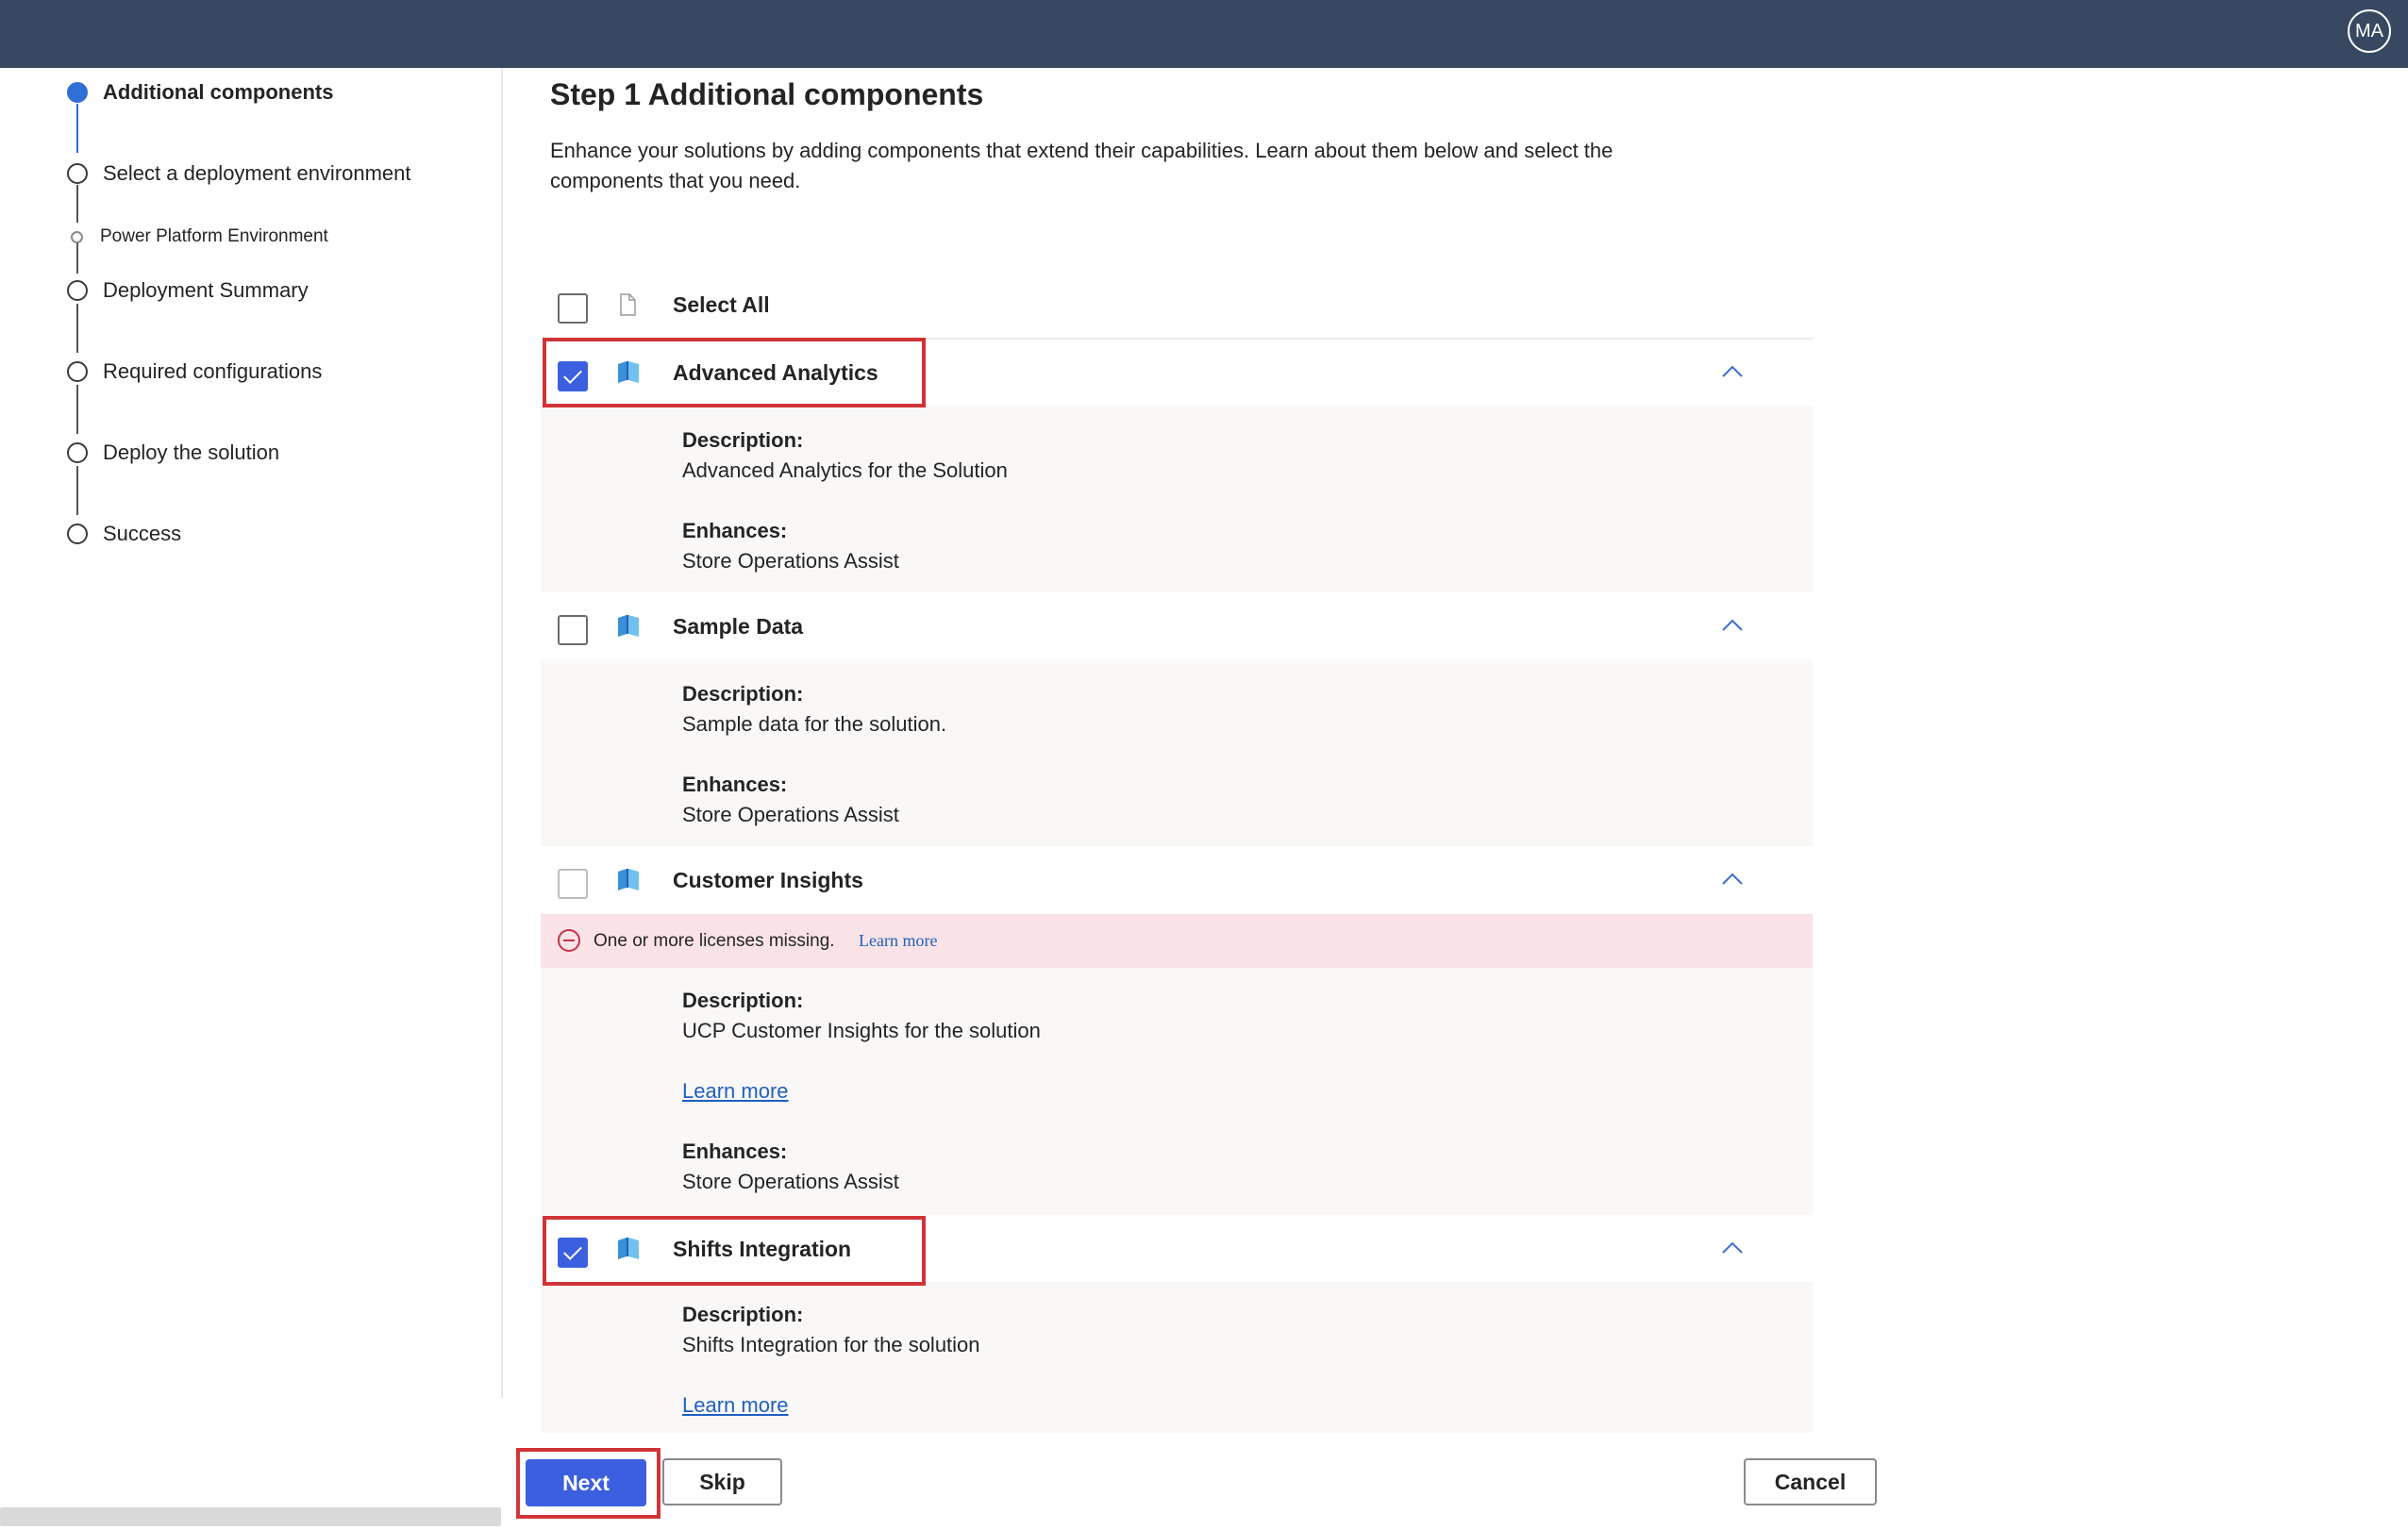  What do you see at coordinates (142, 533) in the screenshot?
I see `step-label: Success` at bounding box center [142, 533].